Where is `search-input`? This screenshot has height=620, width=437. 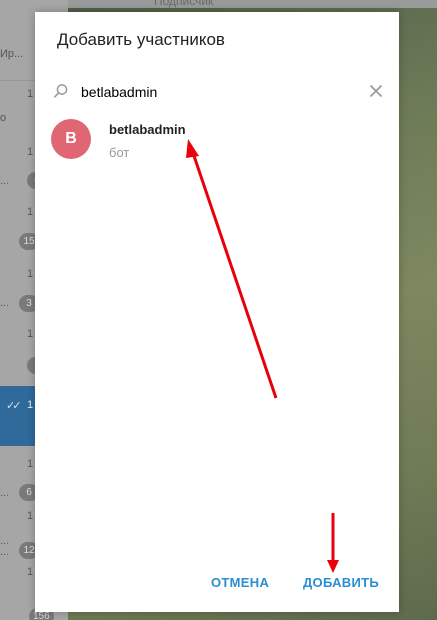
search-input is located at coordinates (216, 92).